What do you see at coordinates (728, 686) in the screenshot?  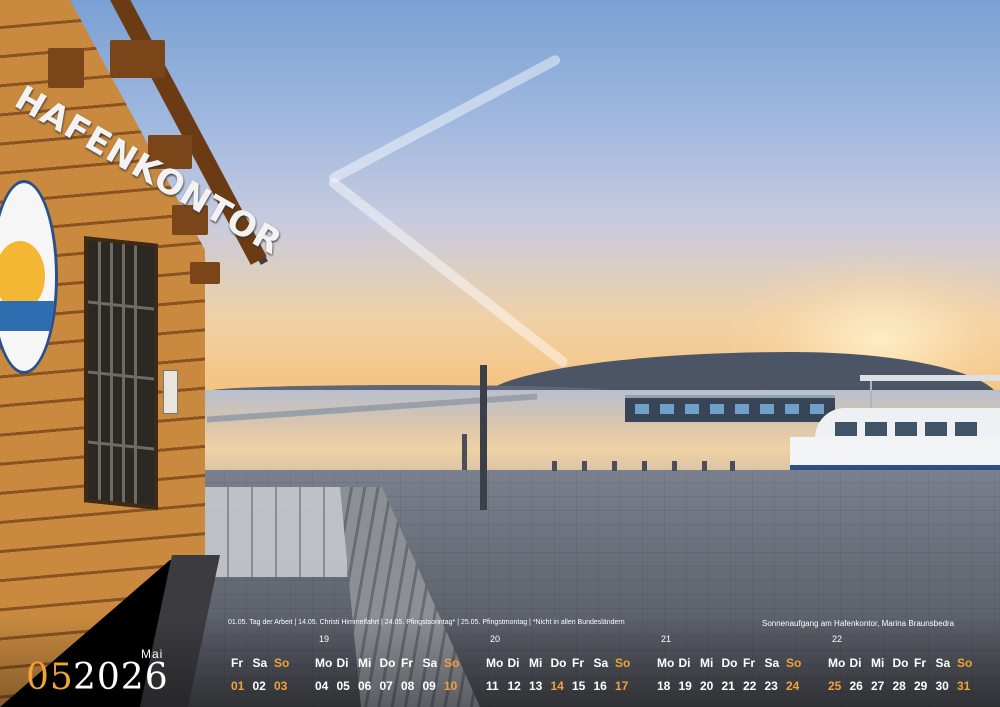 I see `date-cell: 21` at bounding box center [728, 686].